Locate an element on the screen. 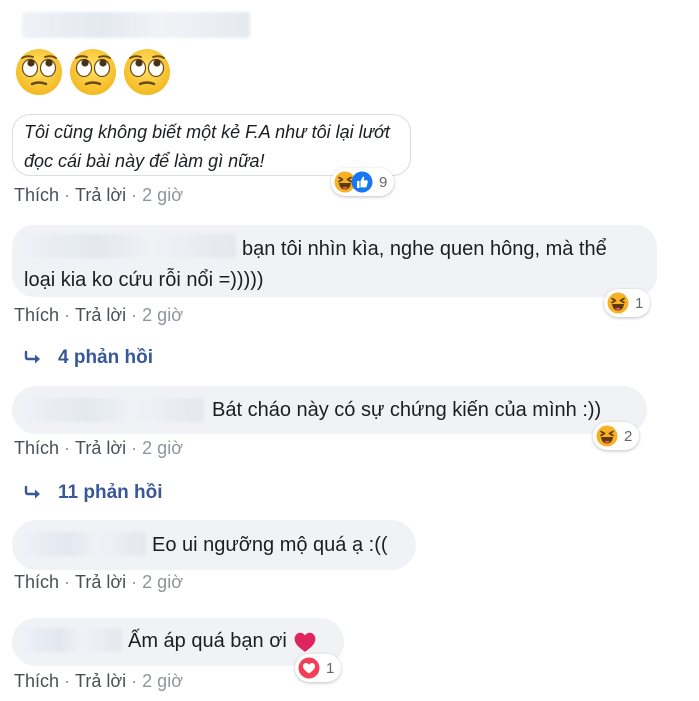  reaction-count: 2 is located at coordinates (628, 436).